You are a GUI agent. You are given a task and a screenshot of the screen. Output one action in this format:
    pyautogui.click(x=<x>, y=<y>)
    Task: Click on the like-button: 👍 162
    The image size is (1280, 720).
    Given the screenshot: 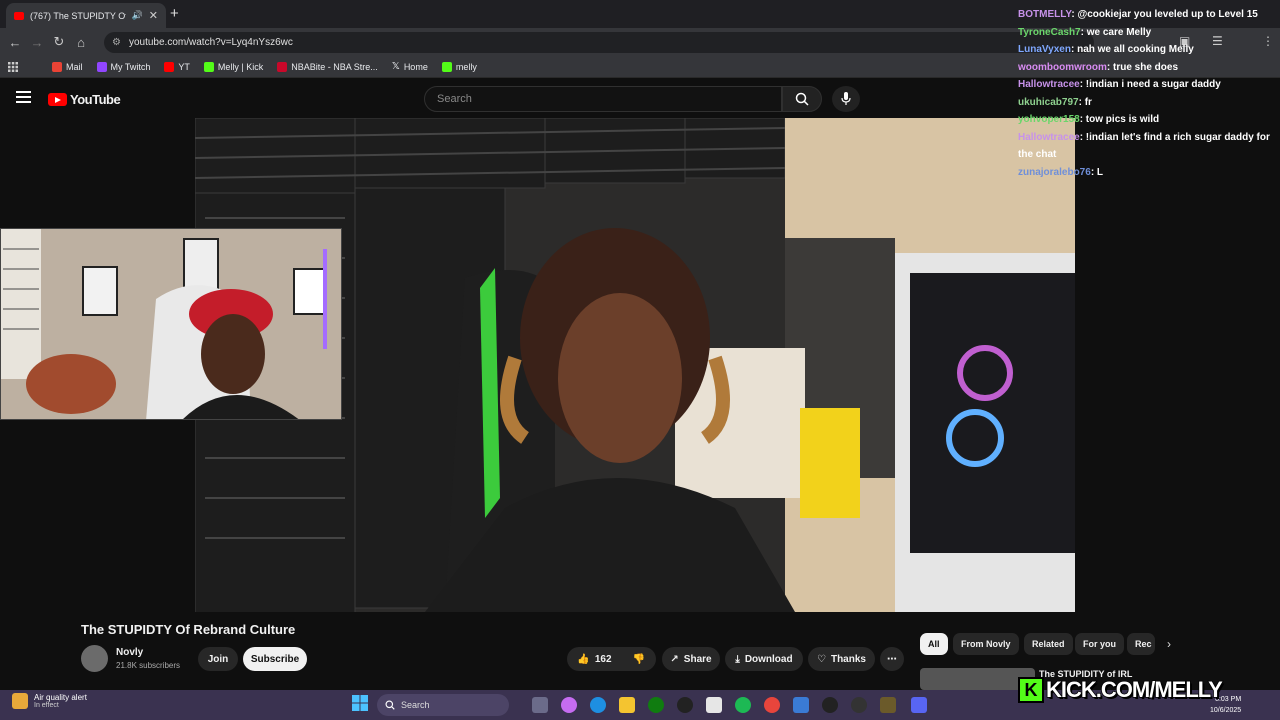 What is the action you would take?
    pyautogui.click(x=594, y=659)
    